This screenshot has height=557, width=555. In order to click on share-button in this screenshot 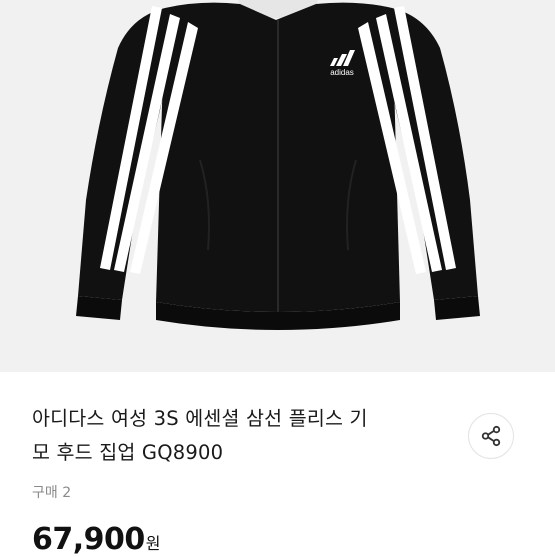, I will do `click(491, 436)`.